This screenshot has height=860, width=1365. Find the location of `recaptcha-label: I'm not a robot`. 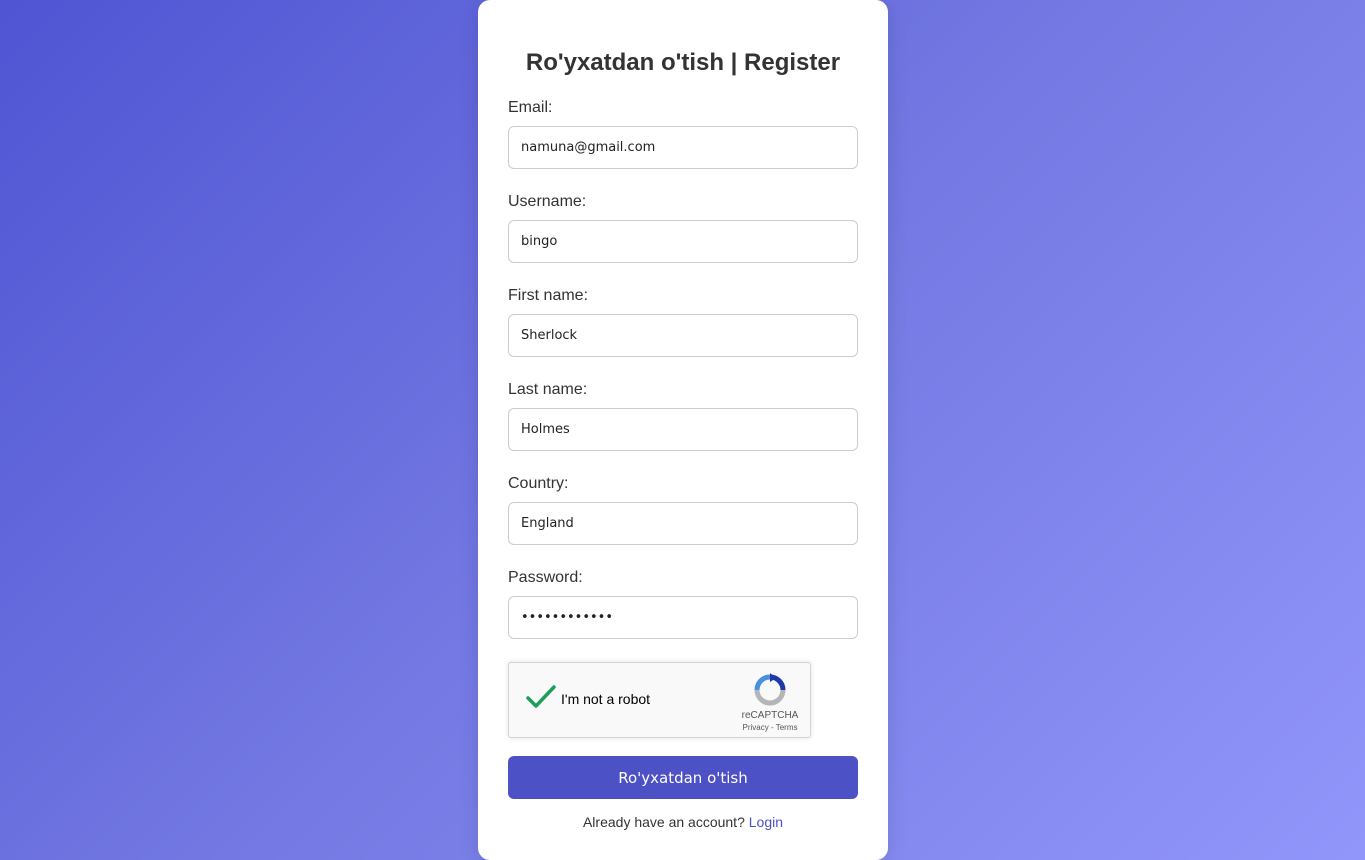

recaptcha-label: I'm not a robot is located at coordinates (606, 699).